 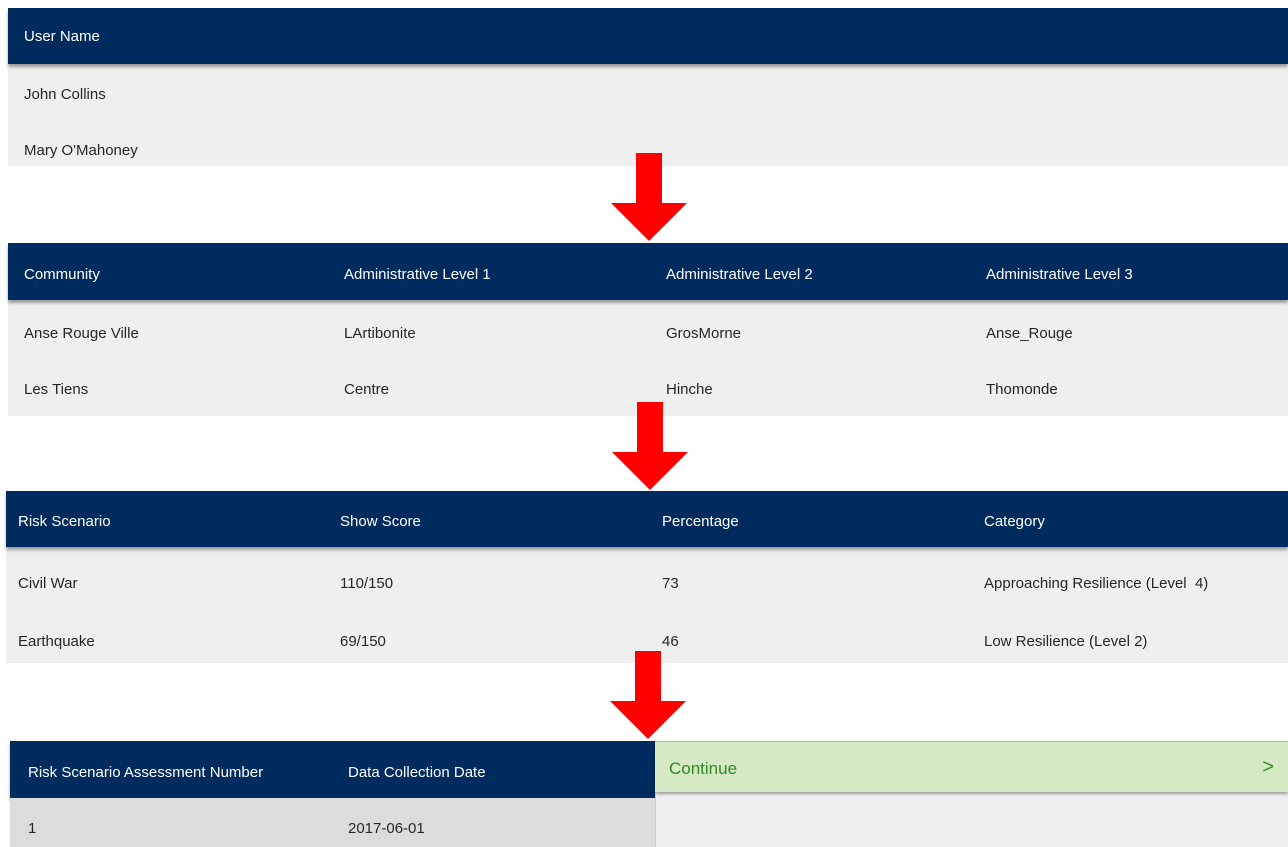 What do you see at coordinates (32, 828) in the screenshot?
I see `assessment-number: 1` at bounding box center [32, 828].